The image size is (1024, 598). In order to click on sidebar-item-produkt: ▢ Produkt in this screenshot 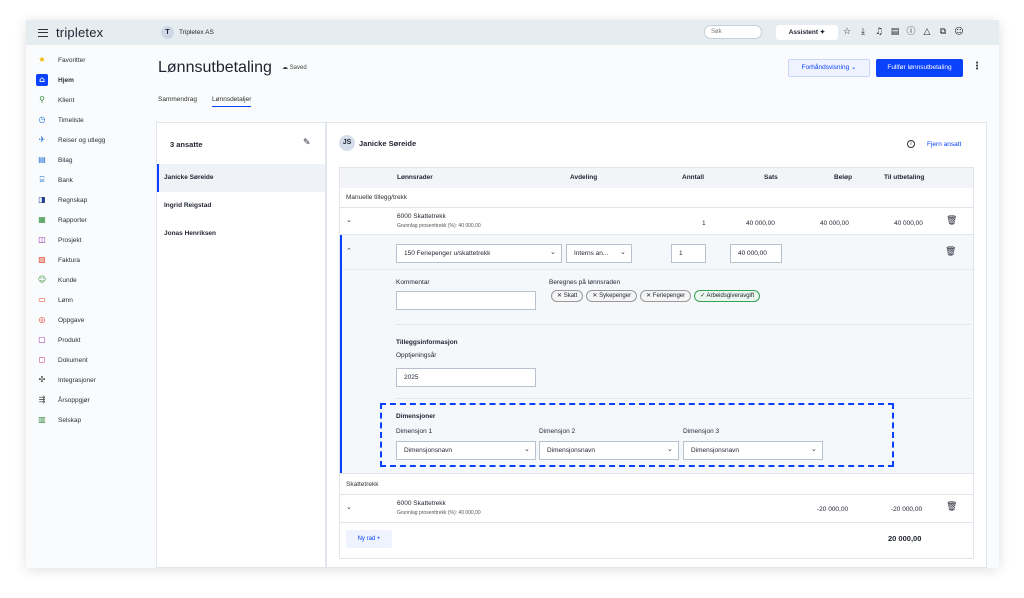, I will do `click(58, 340)`.